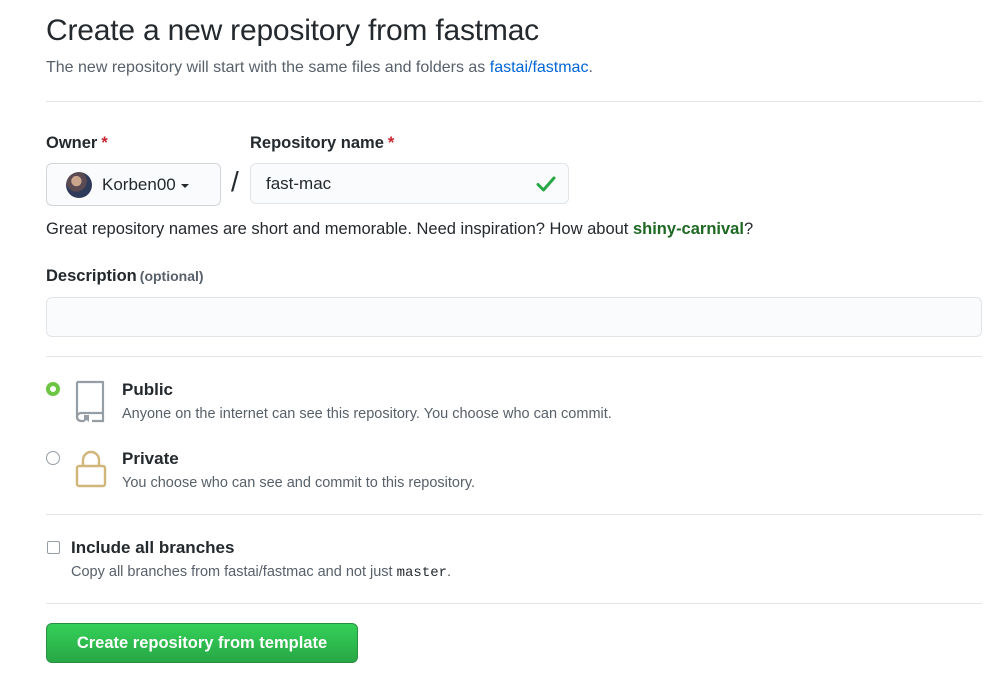  What do you see at coordinates (317, 143) in the screenshot?
I see `repo-name-label-text: Repository name` at bounding box center [317, 143].